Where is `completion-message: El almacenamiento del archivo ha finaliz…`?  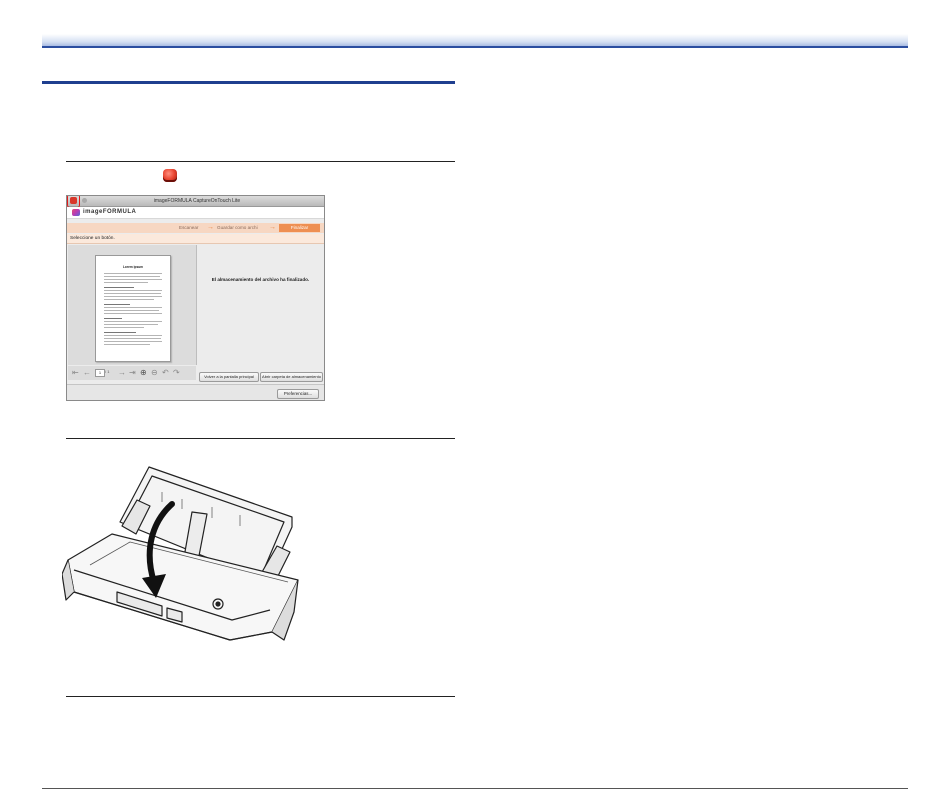 completion-message: El almacenamiento del archivo ha finaliz… is located at coordinates (260, 279).